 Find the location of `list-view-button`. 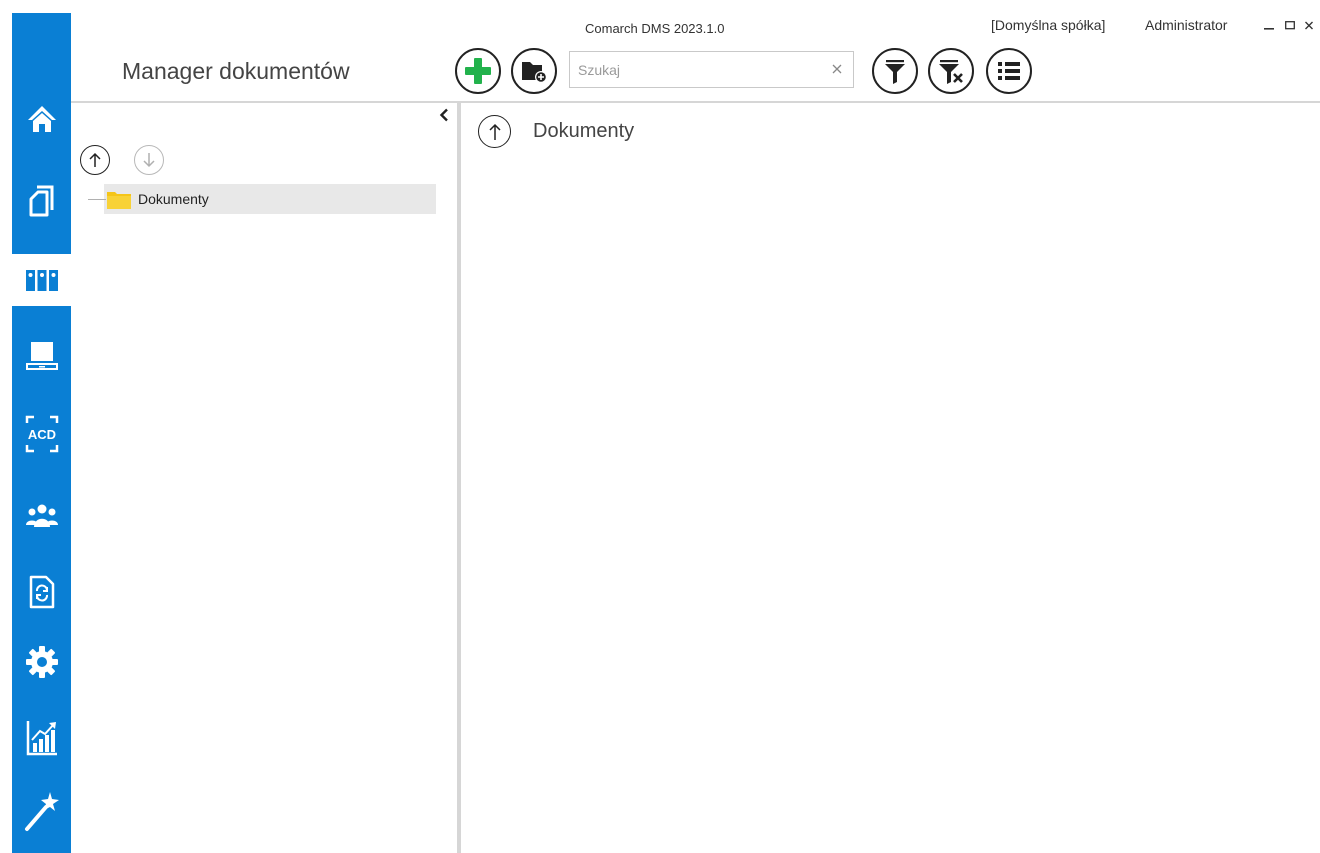

list-view-button is located at coordinates (1009, 71).